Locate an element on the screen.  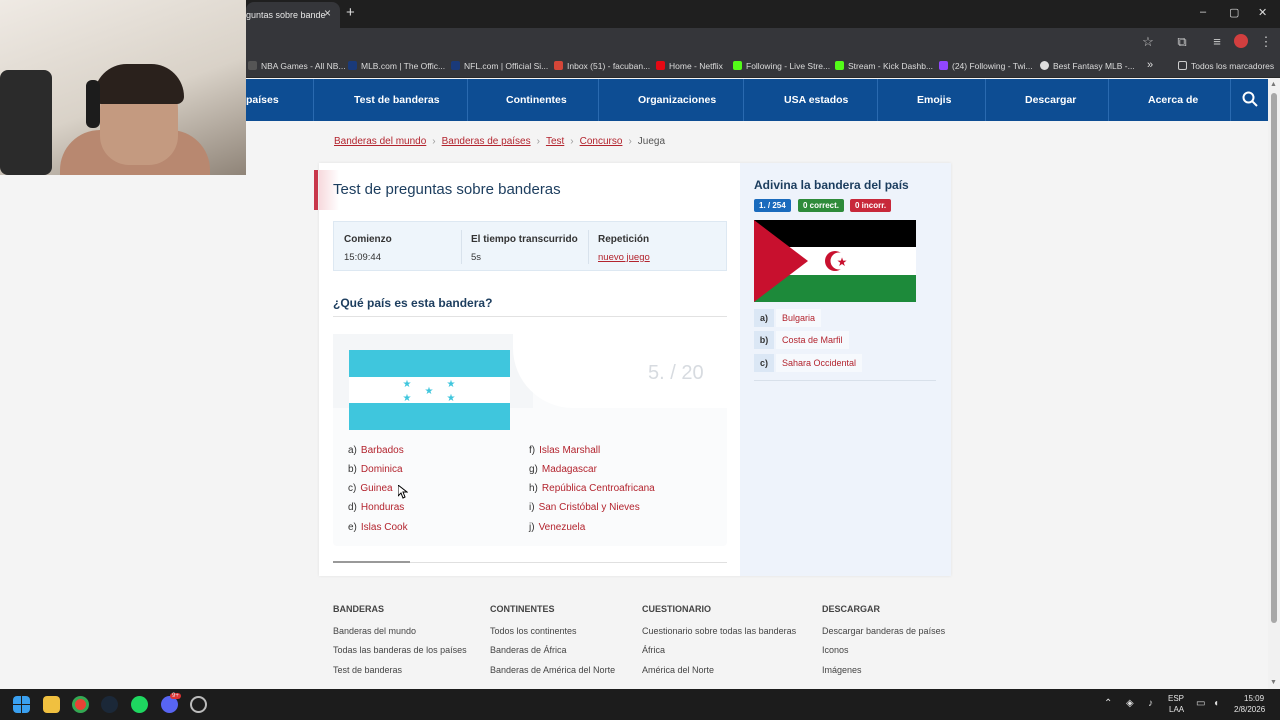
option-name: Islas Marshall is located at coordinates (569, 450).